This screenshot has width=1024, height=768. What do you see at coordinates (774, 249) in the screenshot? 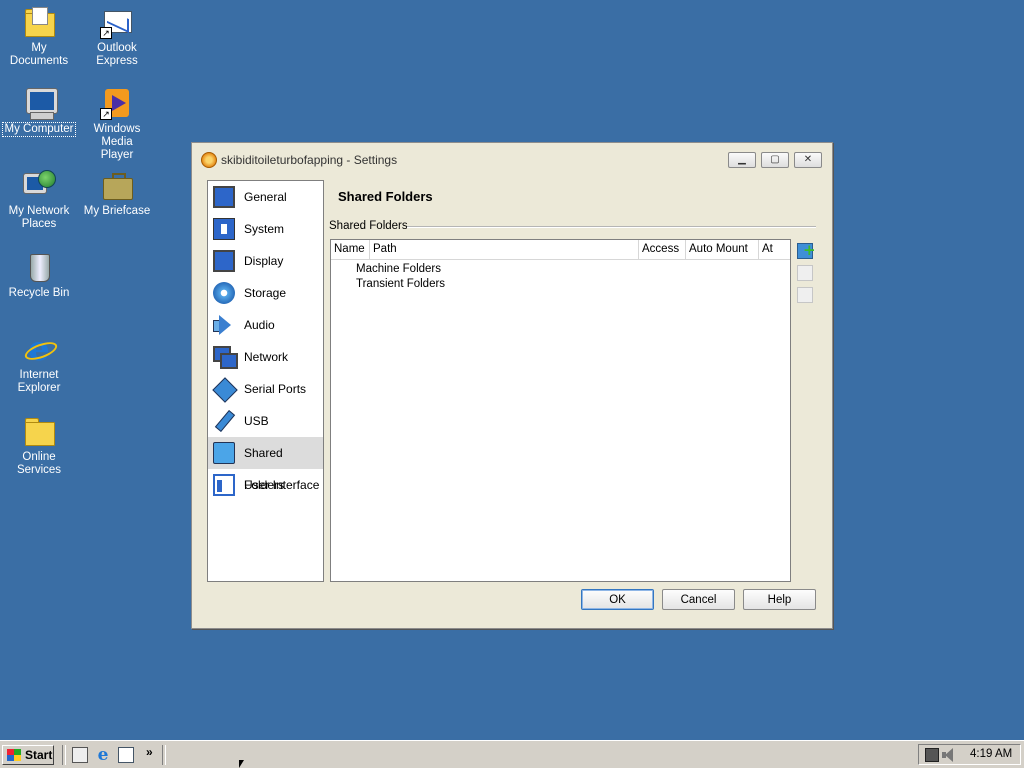
I see `column-header-at: At` at bounding box center [774, 249].